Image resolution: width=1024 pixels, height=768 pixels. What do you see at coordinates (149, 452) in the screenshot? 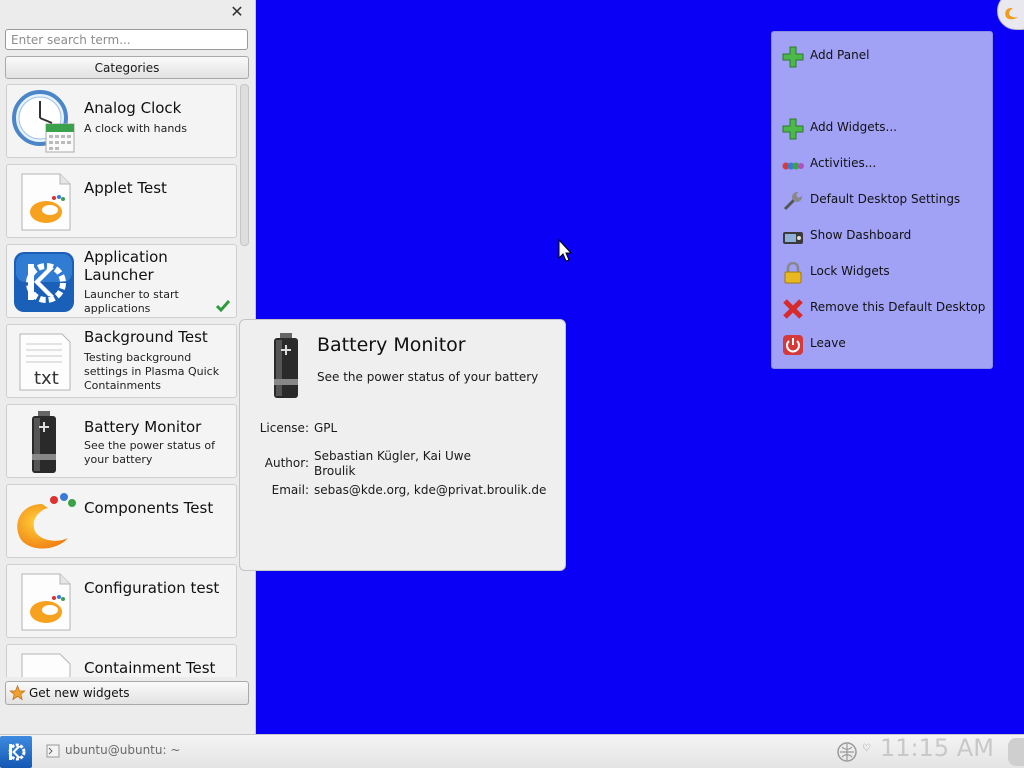
I see `widget-description: See the power status of your battery` at bounding box center [149, 452].